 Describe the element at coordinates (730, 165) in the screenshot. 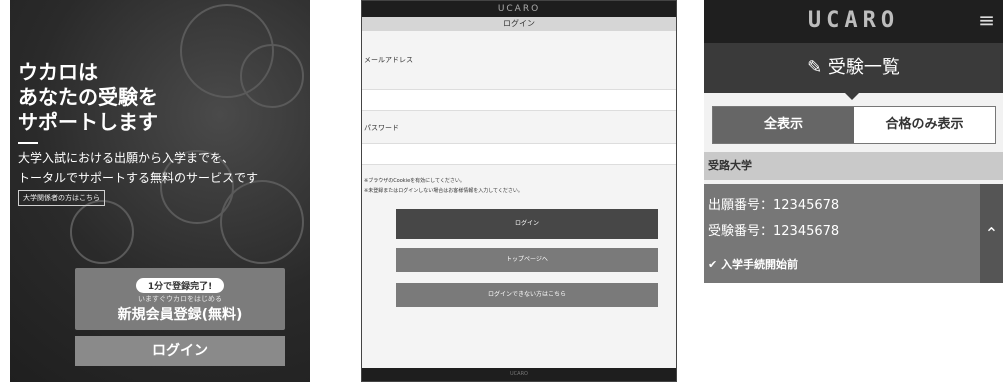

I see `university-name: 受路大学` at that location.